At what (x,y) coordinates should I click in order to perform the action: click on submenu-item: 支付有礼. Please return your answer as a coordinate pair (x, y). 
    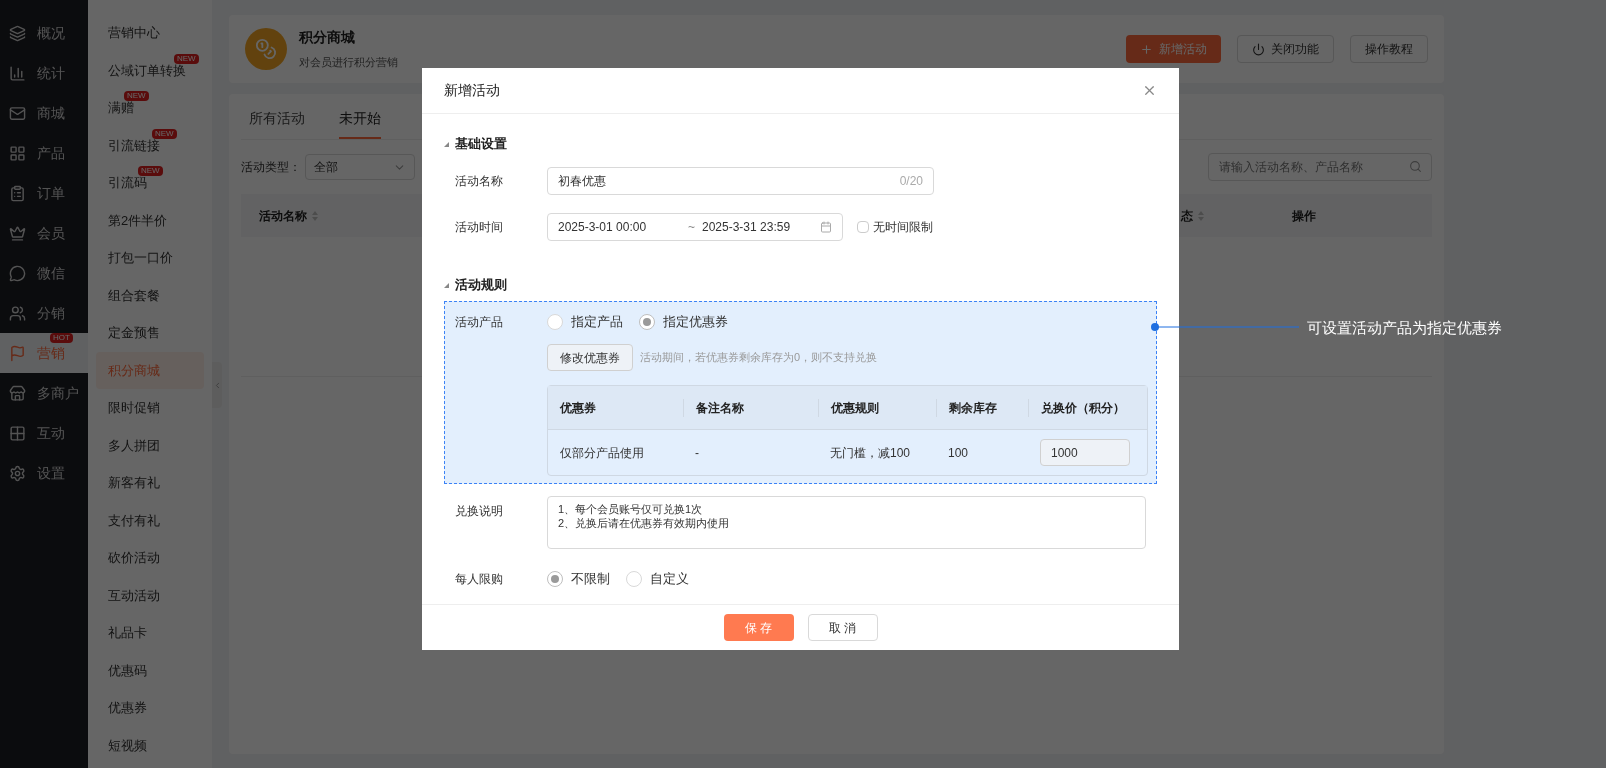
    Looking at the image, I should click on (150, 520).